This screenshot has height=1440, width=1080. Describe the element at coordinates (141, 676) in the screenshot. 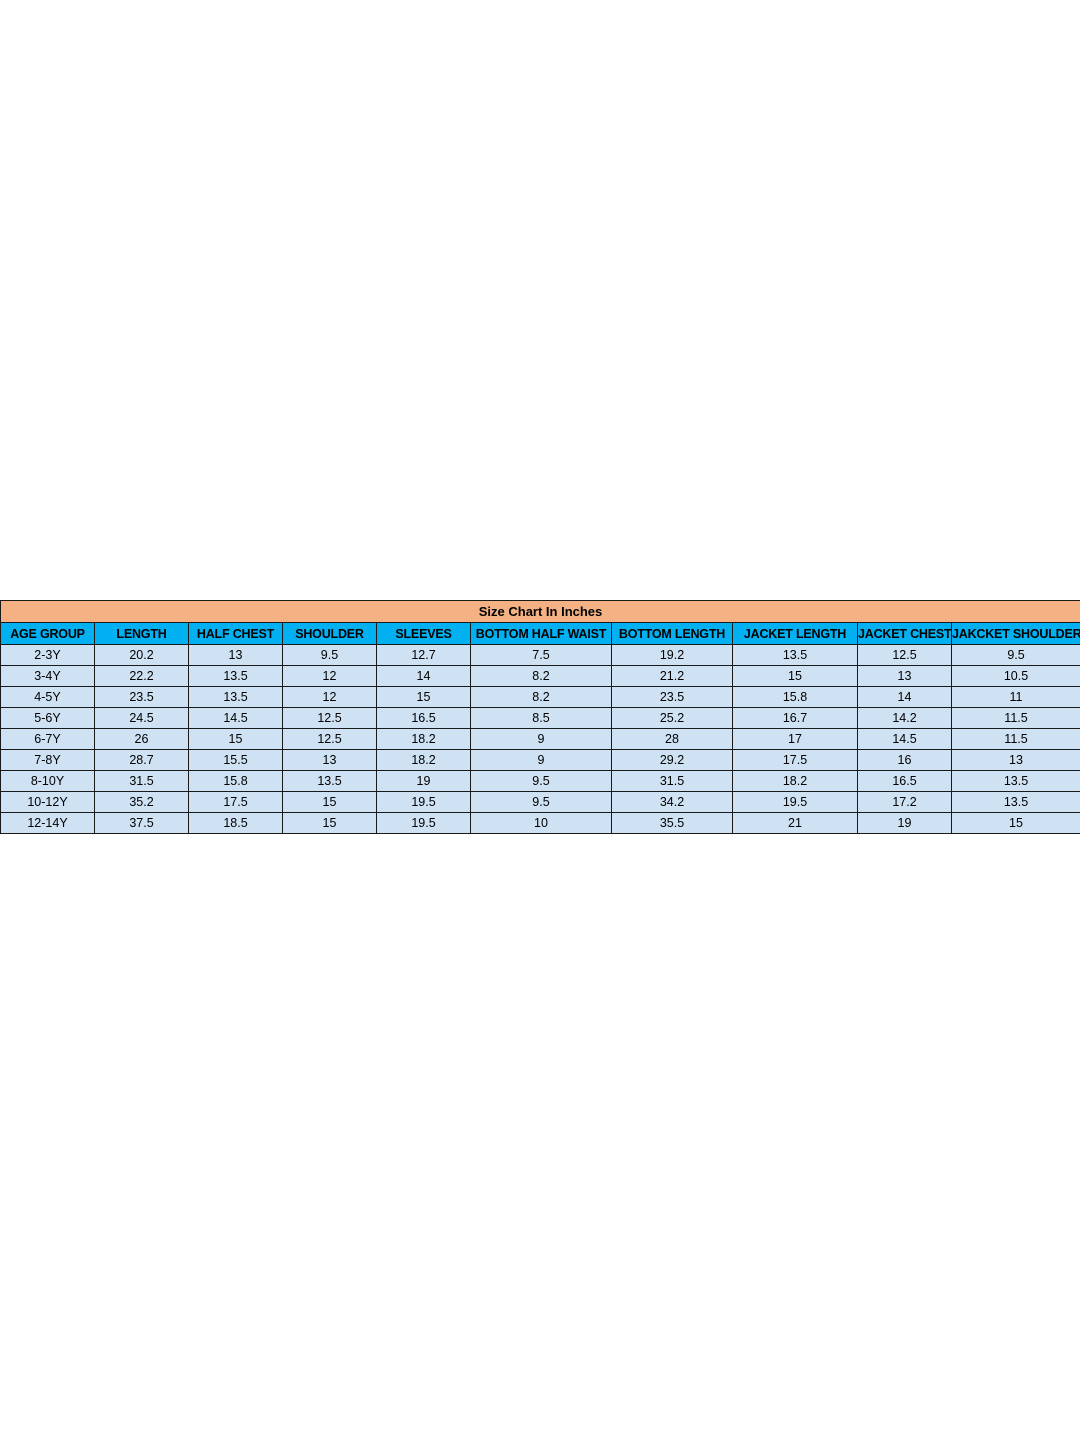

I see `measurement-cell: 22.2` at that location.